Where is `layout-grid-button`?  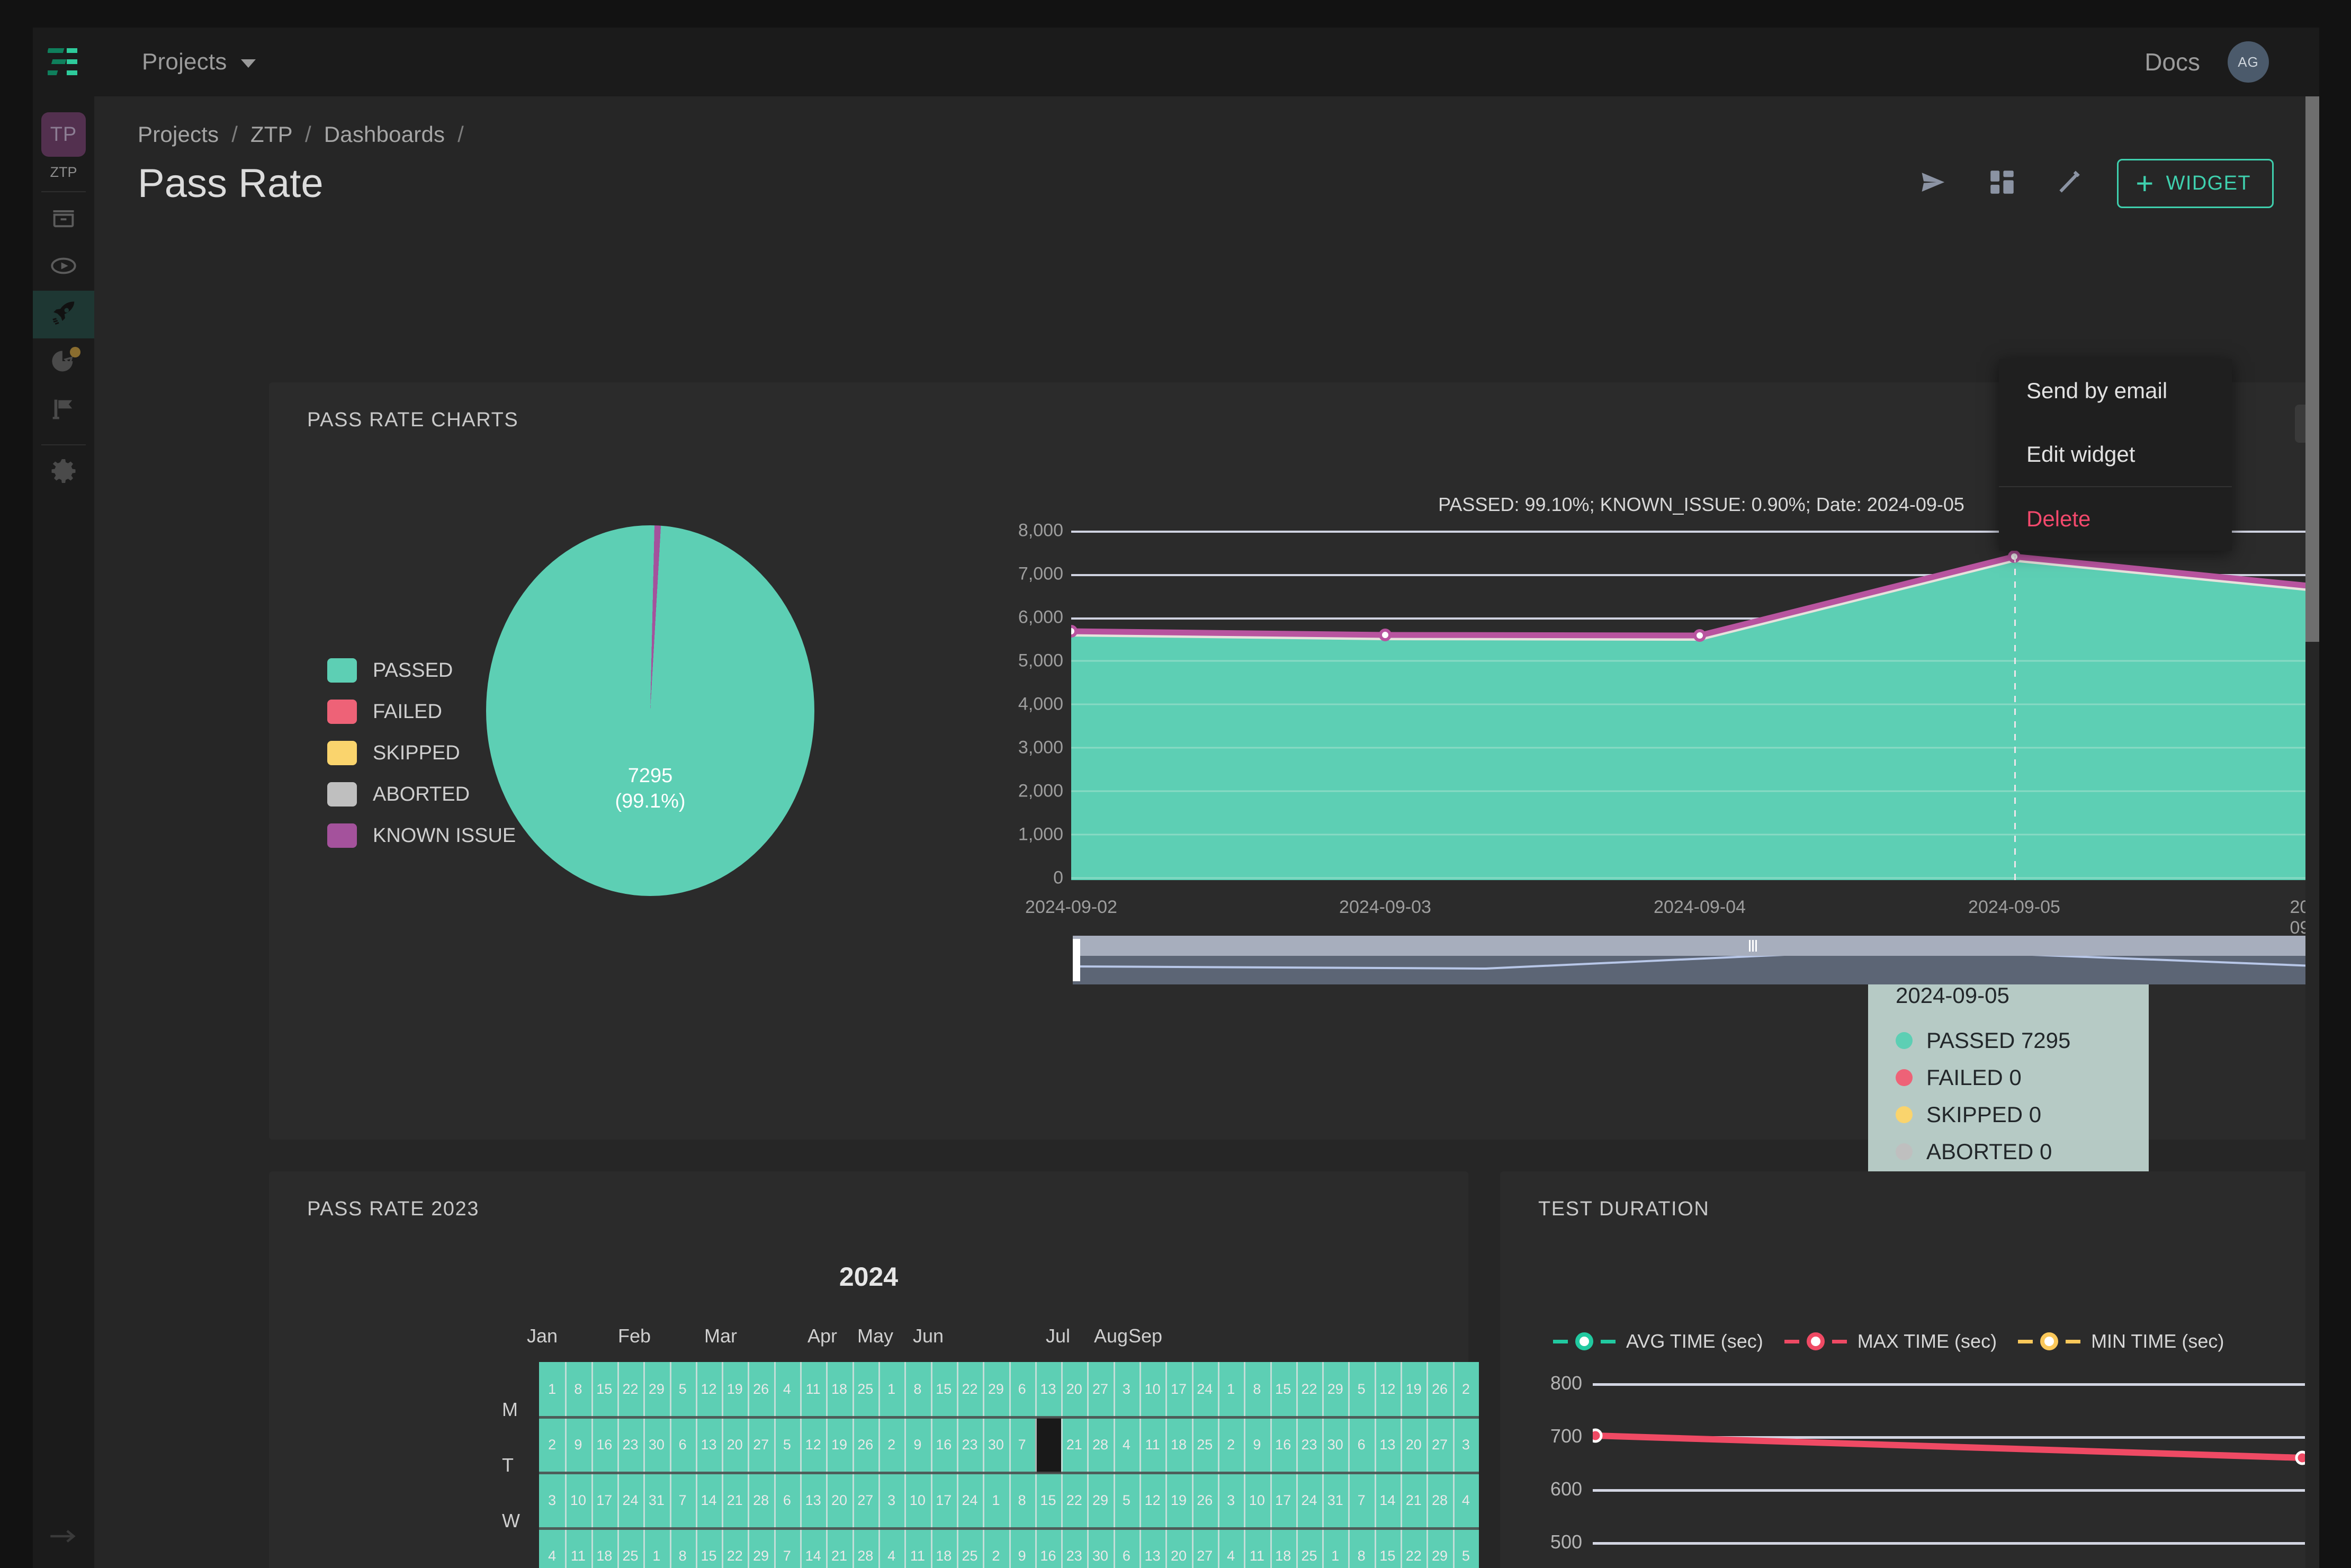 layout-grid-button is located at coordinates (2002, 183).